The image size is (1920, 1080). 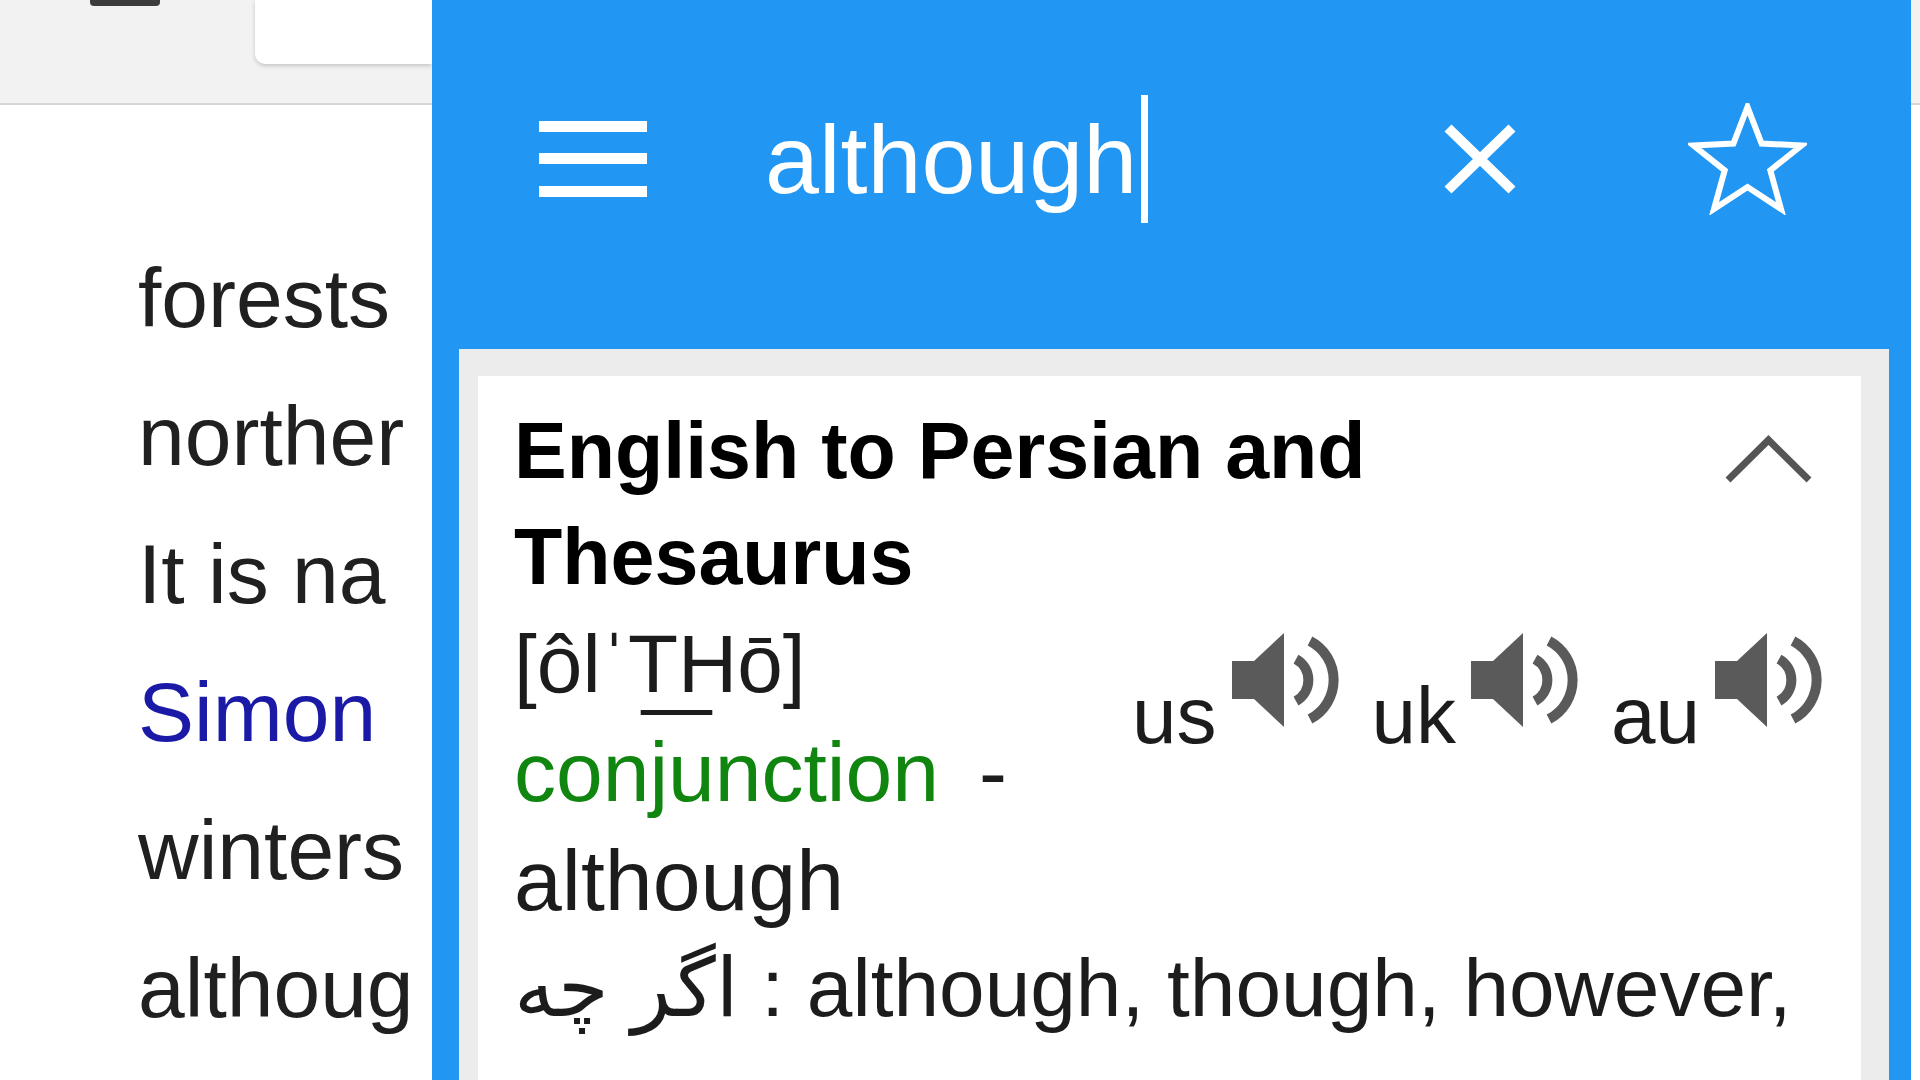 I want to click on translation-text: اگر چه : although, though, however,, so click(x=1153, y=988).